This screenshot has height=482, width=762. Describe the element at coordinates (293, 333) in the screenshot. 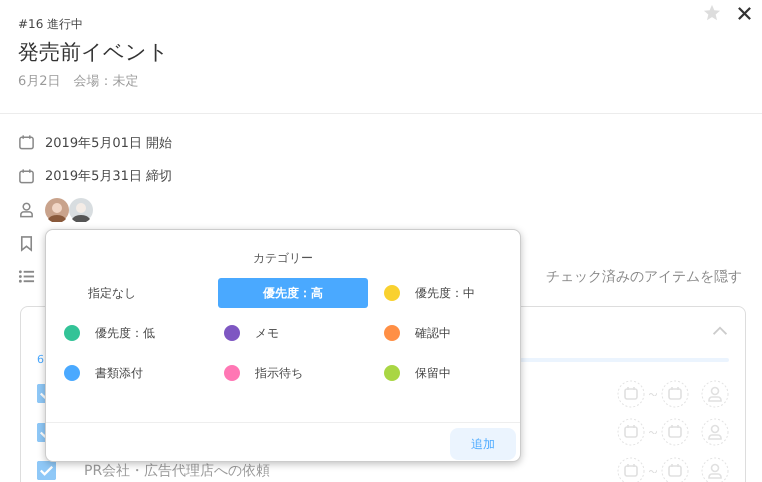

I see `category-option: メモ` at that location.